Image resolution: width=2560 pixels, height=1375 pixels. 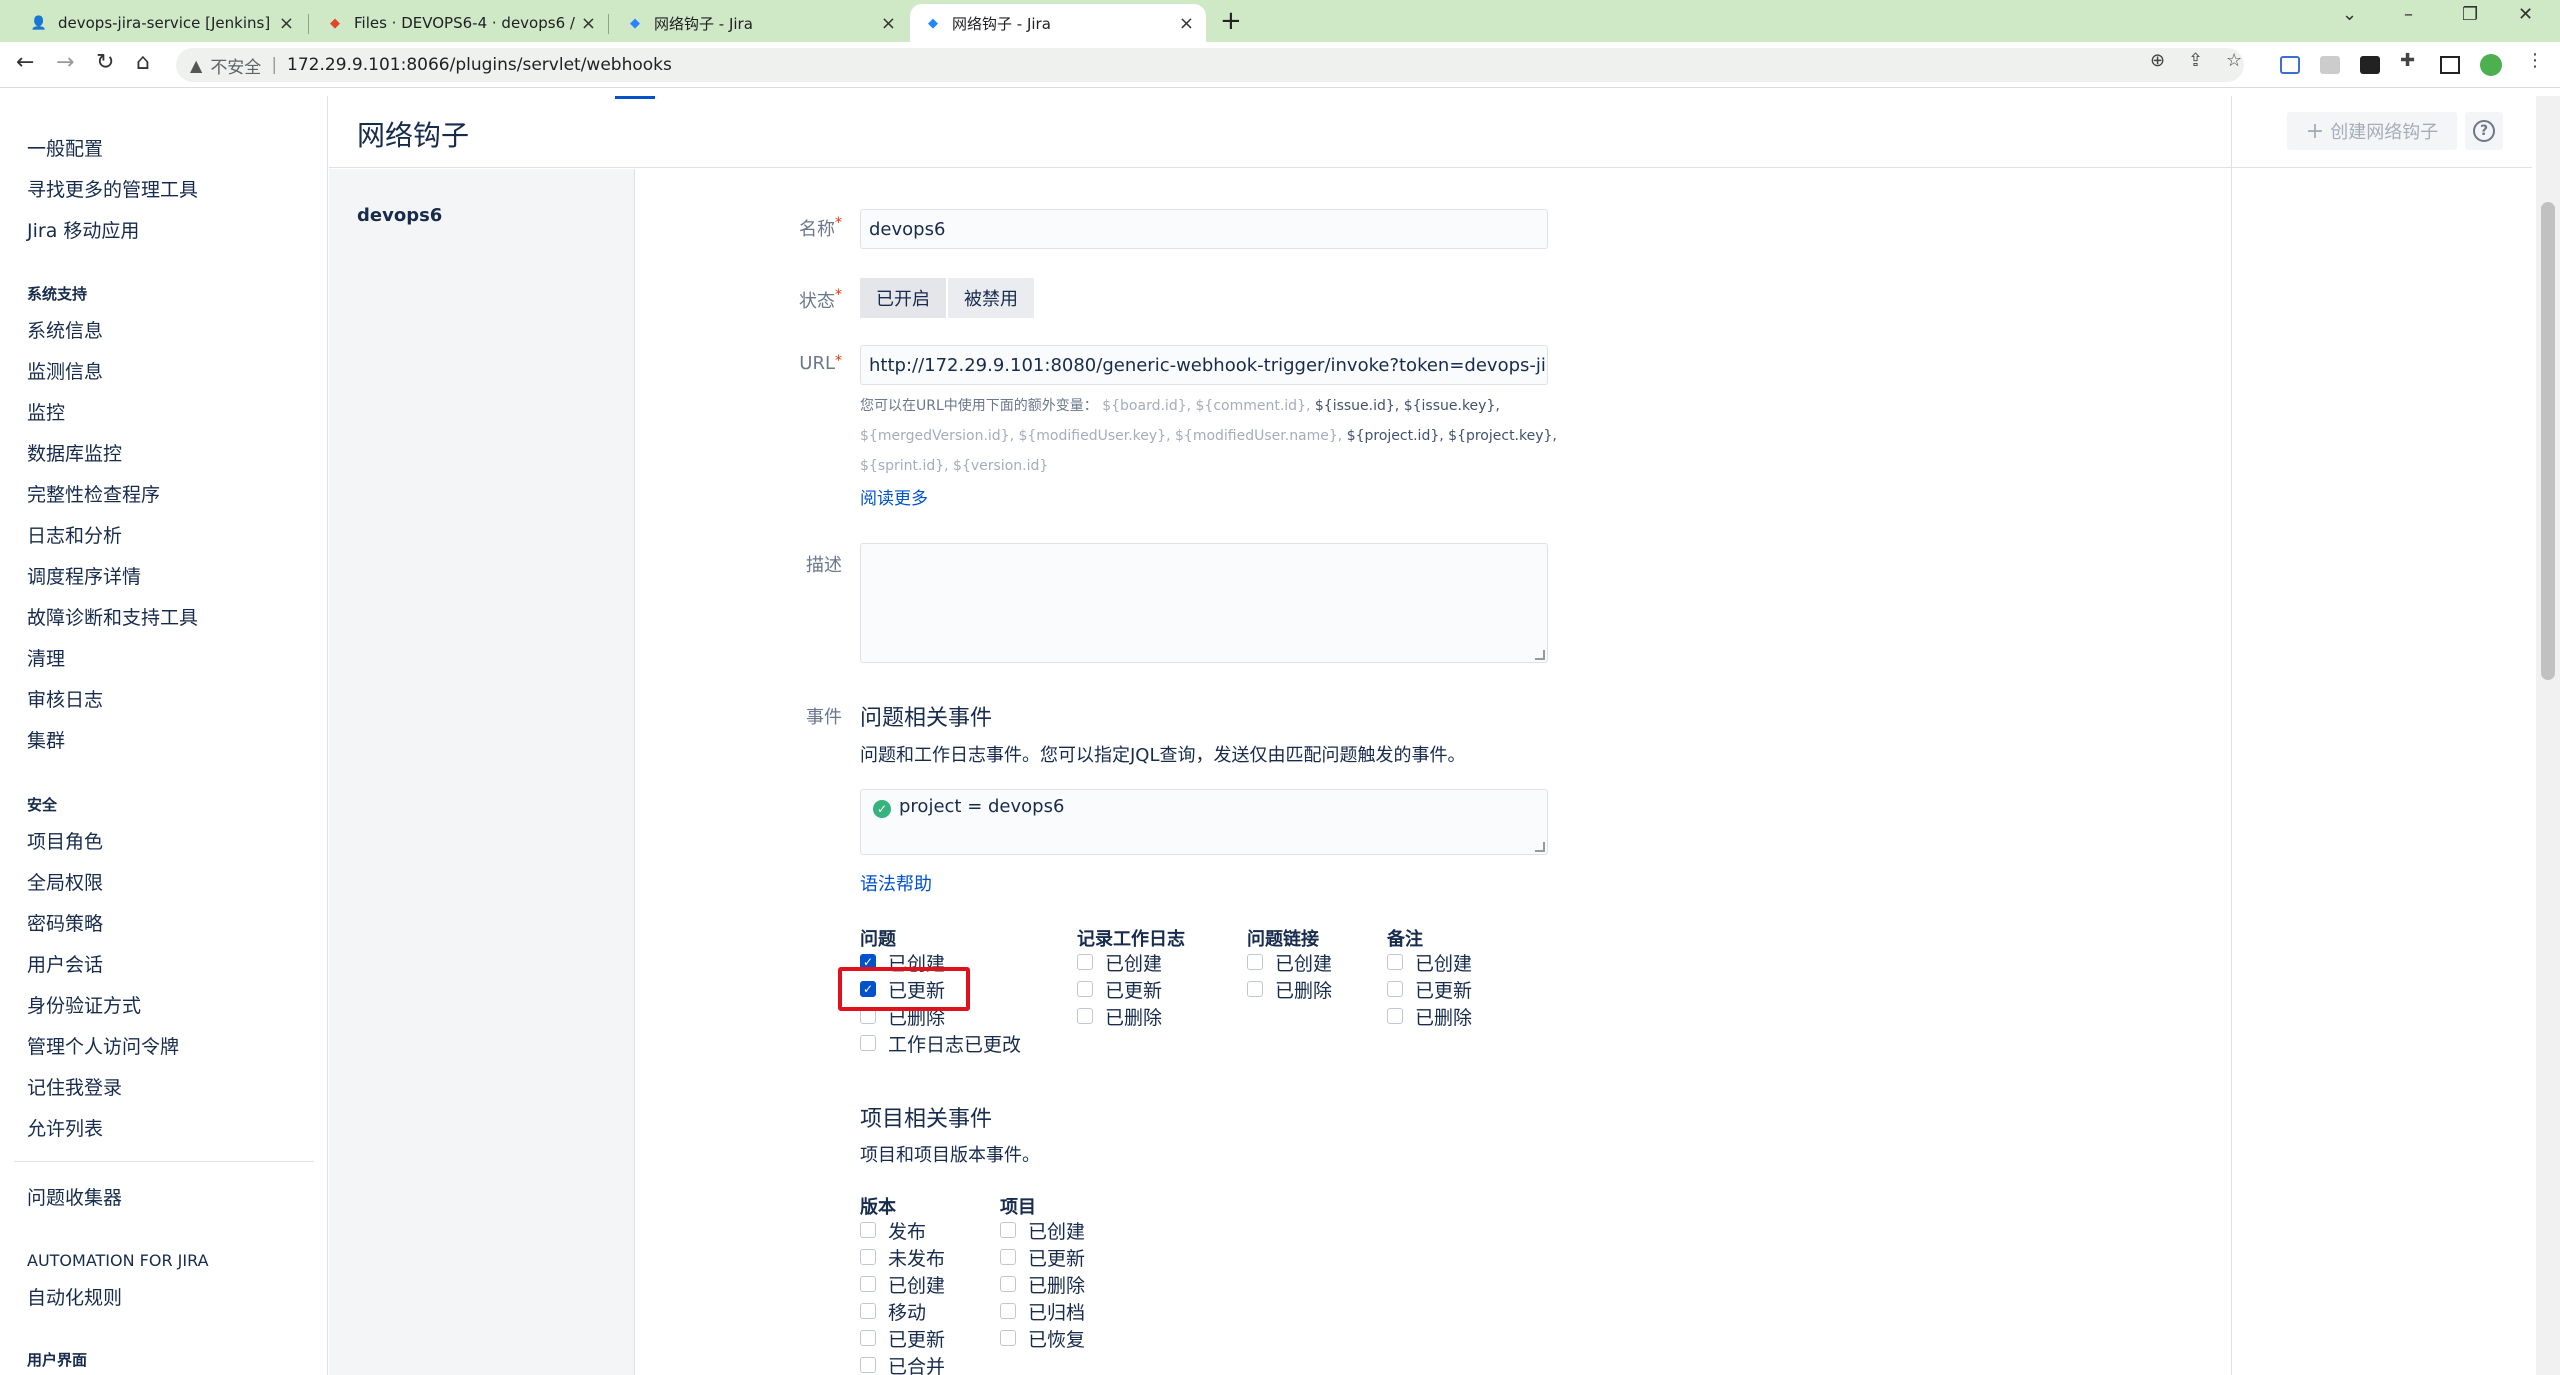 What do you see at coordinates (1430, 132) in the screenshot?
I see `page-header: 网络钩子 + 创建网络钩子 ?` at bounding box center [1430, 132].